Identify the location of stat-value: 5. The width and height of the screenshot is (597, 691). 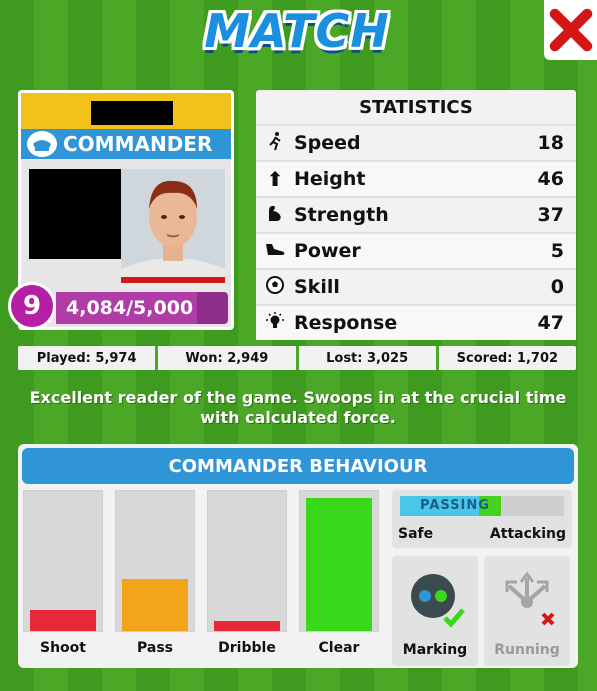
(557, 251).